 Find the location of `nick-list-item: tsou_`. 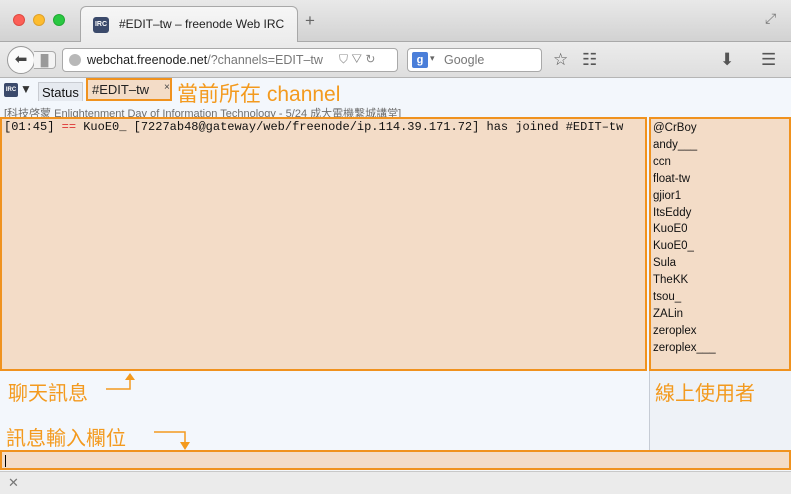

nick-list-item: tsou_ is located at coordinates (667, 297).